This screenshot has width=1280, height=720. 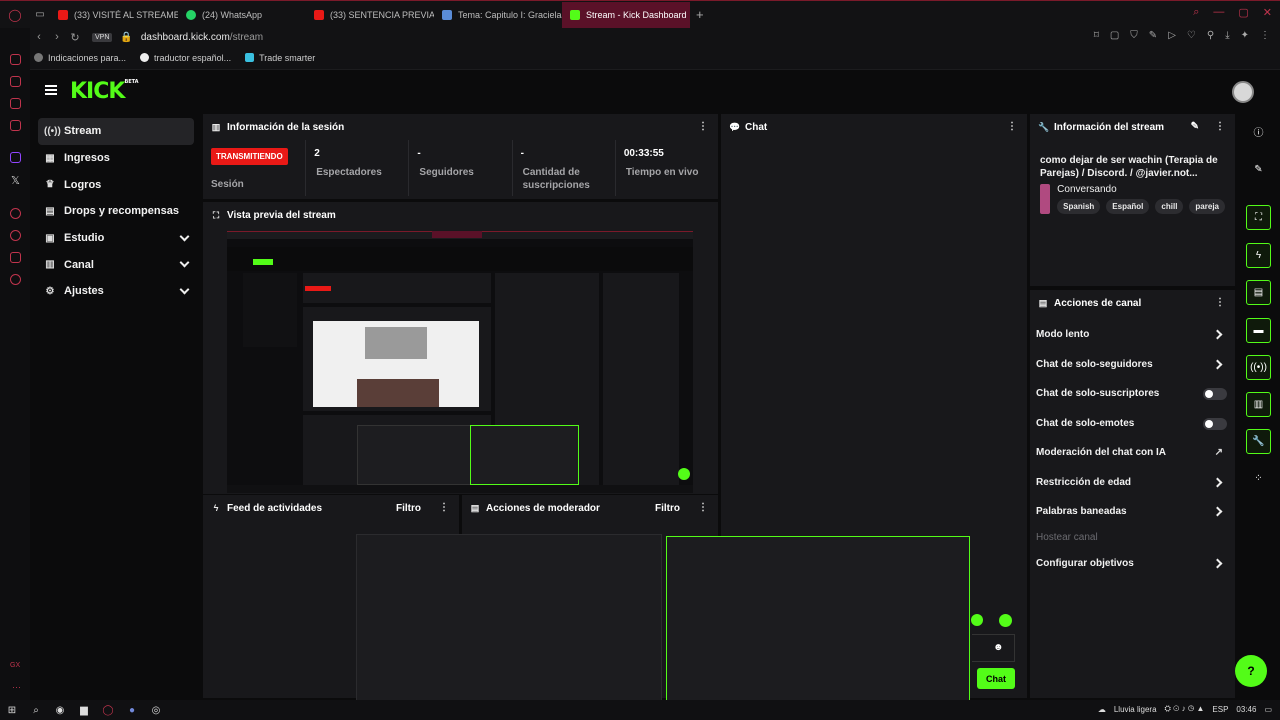 What do you see at coordinates (102, 37) in the screenshot?
I see `vpn-badge: VPN` at bounding box center [102, 37].